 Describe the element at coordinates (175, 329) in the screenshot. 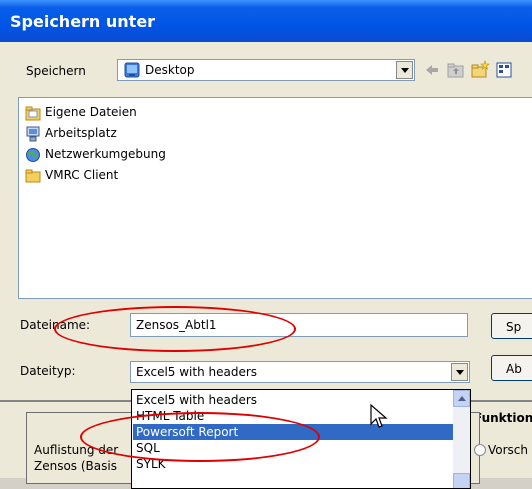

I see `annotation-ellipse-filename` at that location.